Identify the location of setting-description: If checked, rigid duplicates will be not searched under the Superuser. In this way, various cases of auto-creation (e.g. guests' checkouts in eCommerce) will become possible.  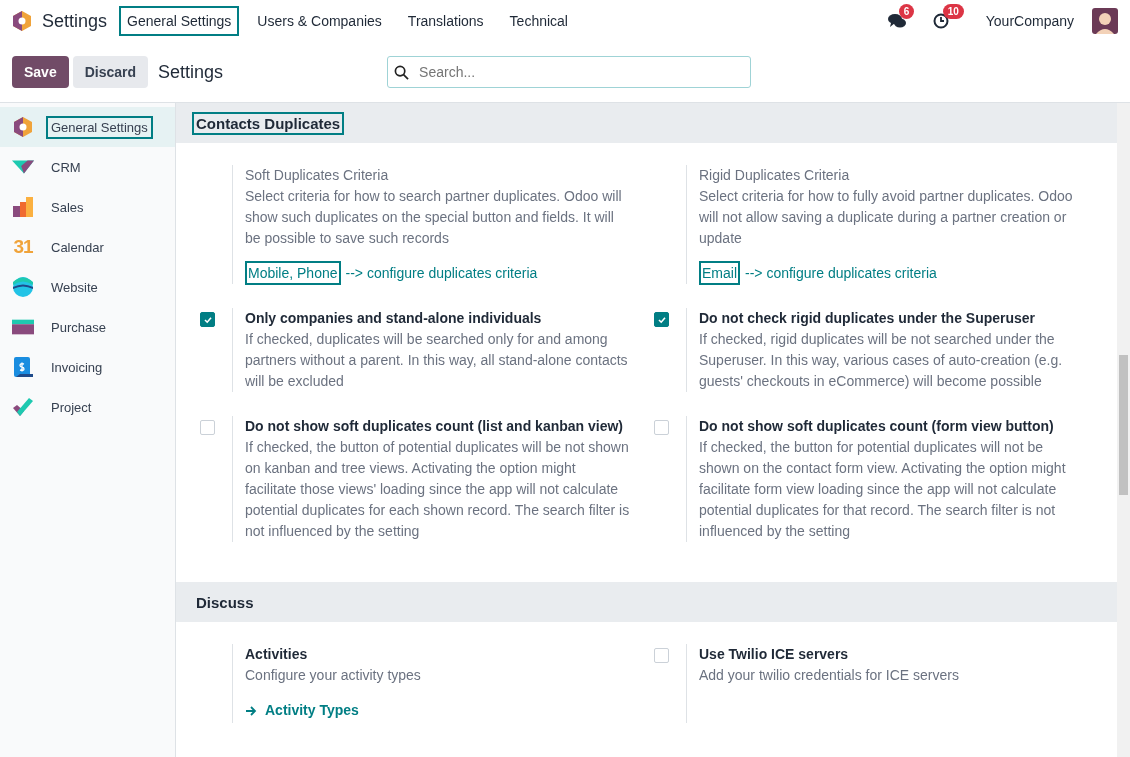
(881, 360).